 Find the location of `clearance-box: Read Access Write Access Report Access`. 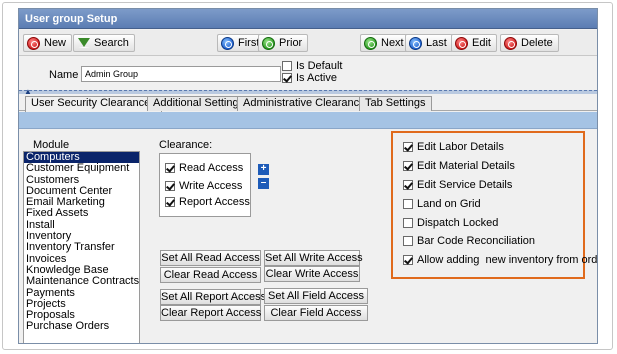

clearance-box: Read Access Write Access Report Access is located at coordinates (205, 185).